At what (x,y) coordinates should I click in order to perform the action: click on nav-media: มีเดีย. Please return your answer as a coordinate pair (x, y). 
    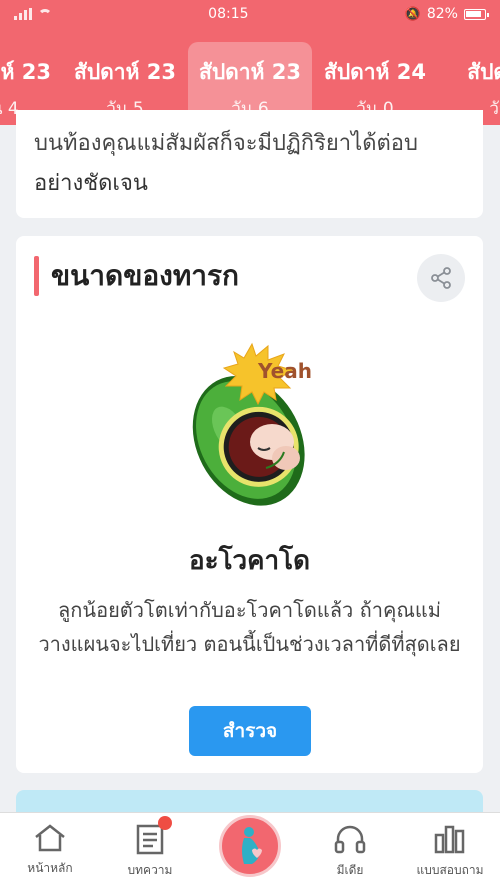
    Looking at the image, I should click on (350, 851).